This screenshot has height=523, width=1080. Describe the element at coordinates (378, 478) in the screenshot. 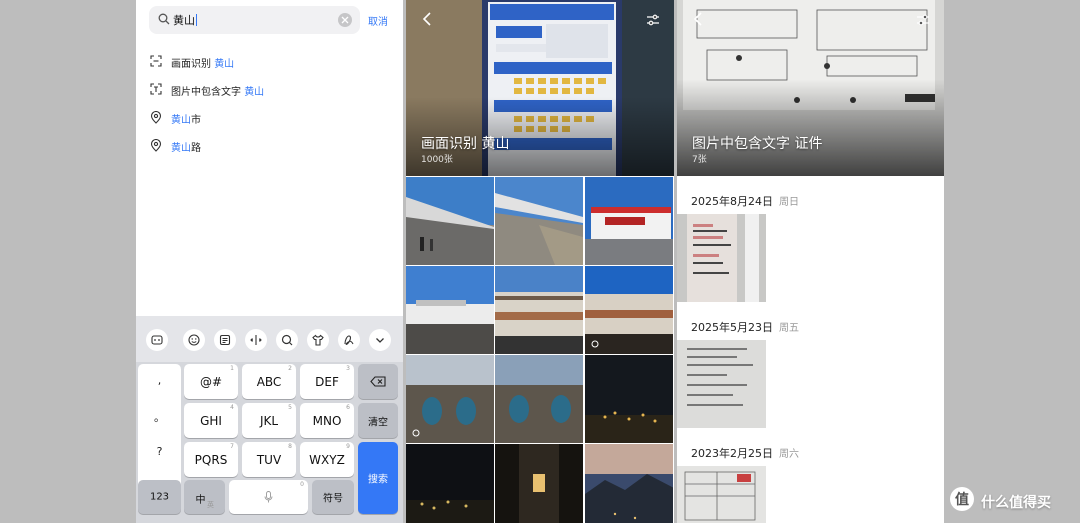

I see `search-key: 搜索` at that location.